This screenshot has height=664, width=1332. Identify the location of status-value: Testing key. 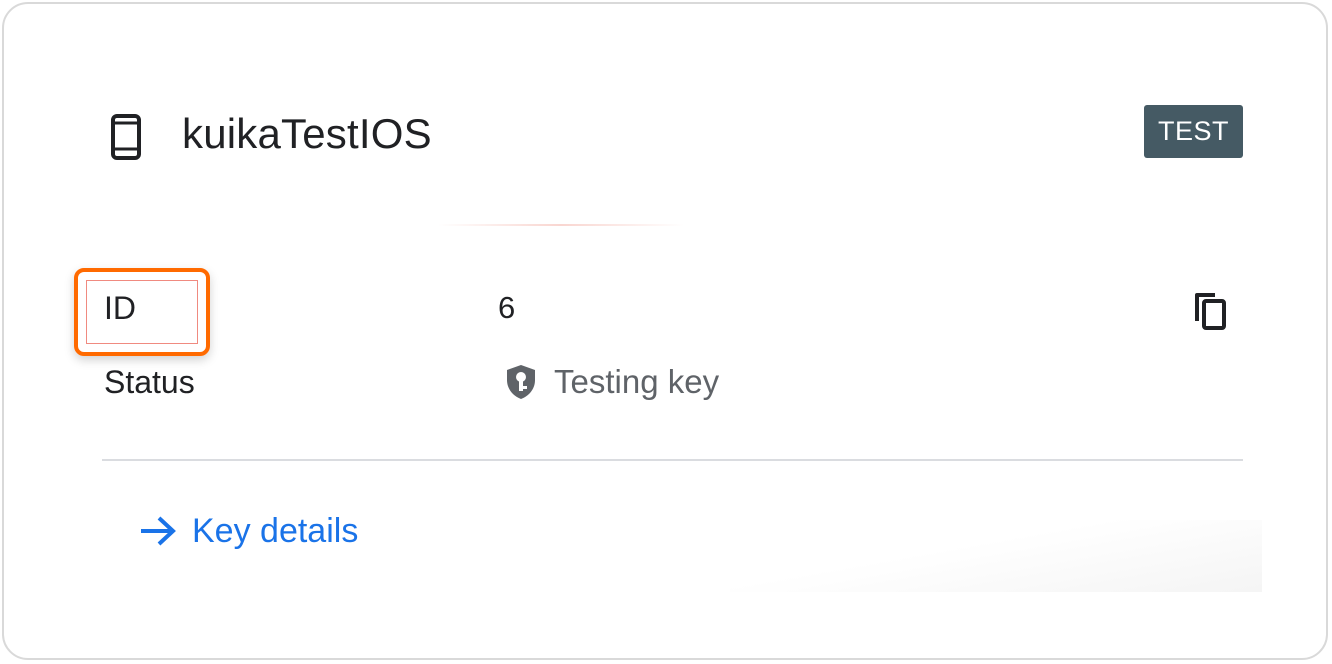
(611, 382).